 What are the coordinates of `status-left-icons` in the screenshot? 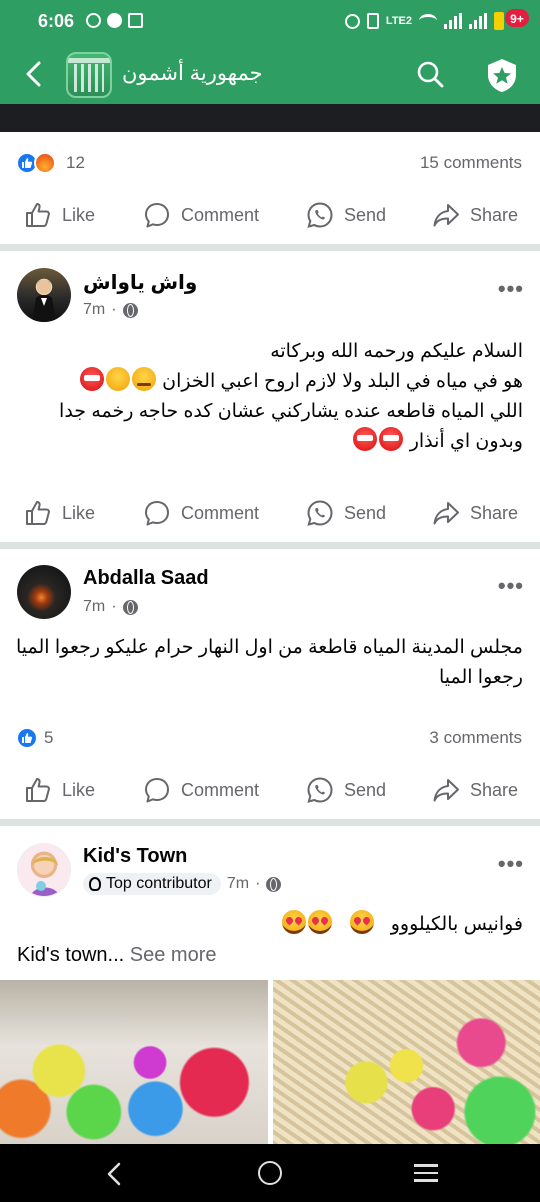 It's located at (114, 20).